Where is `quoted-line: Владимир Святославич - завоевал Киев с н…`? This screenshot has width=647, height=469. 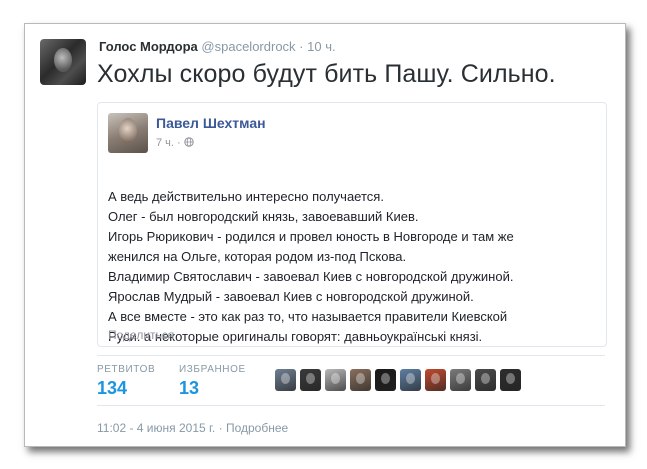
quoted-line: Владимир Святославич - завоевал Киев с н… is located at coordinates (311, 276).